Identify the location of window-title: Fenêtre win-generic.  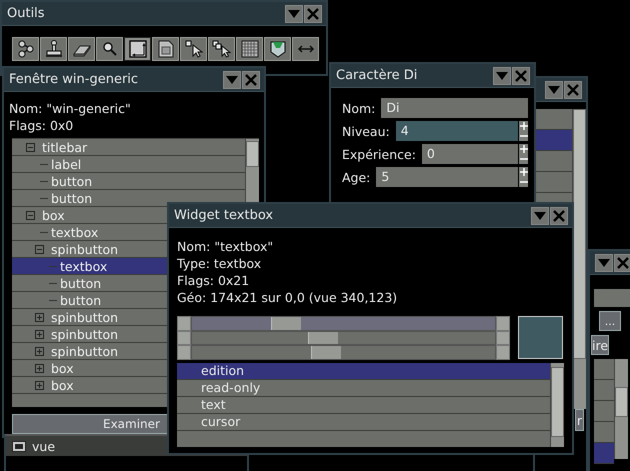
(73, 79).